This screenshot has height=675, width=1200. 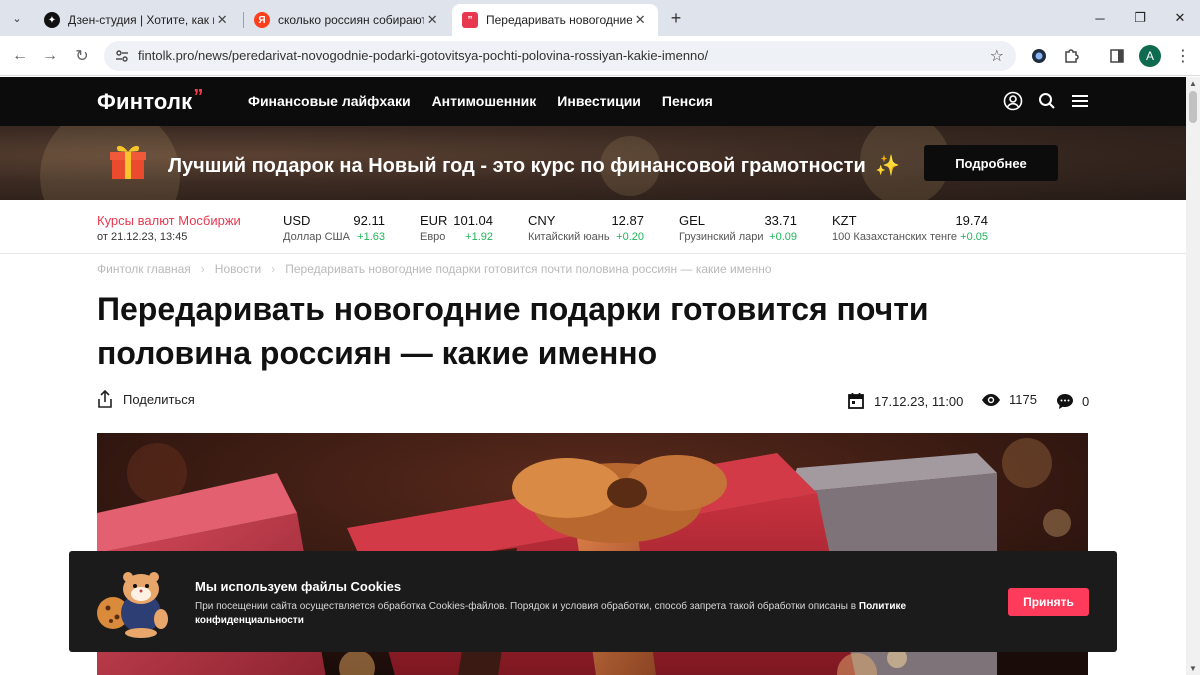 I want to click on gift-icon, so click(x=128, y=162).